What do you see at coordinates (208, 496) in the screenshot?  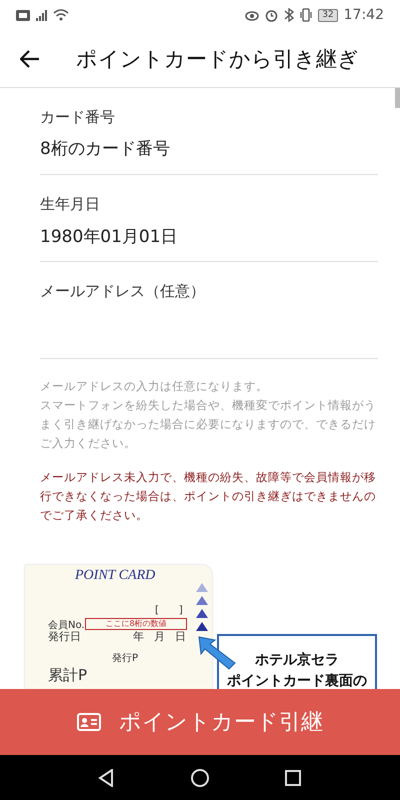 I see `warning-note: メールアドレス未入力で、機種の紛失、故障等で会員情報が移行できなくなった場合は、ポイントの引き継ぎはできませんのでご了承ください。` at bounding box center [208, 496].